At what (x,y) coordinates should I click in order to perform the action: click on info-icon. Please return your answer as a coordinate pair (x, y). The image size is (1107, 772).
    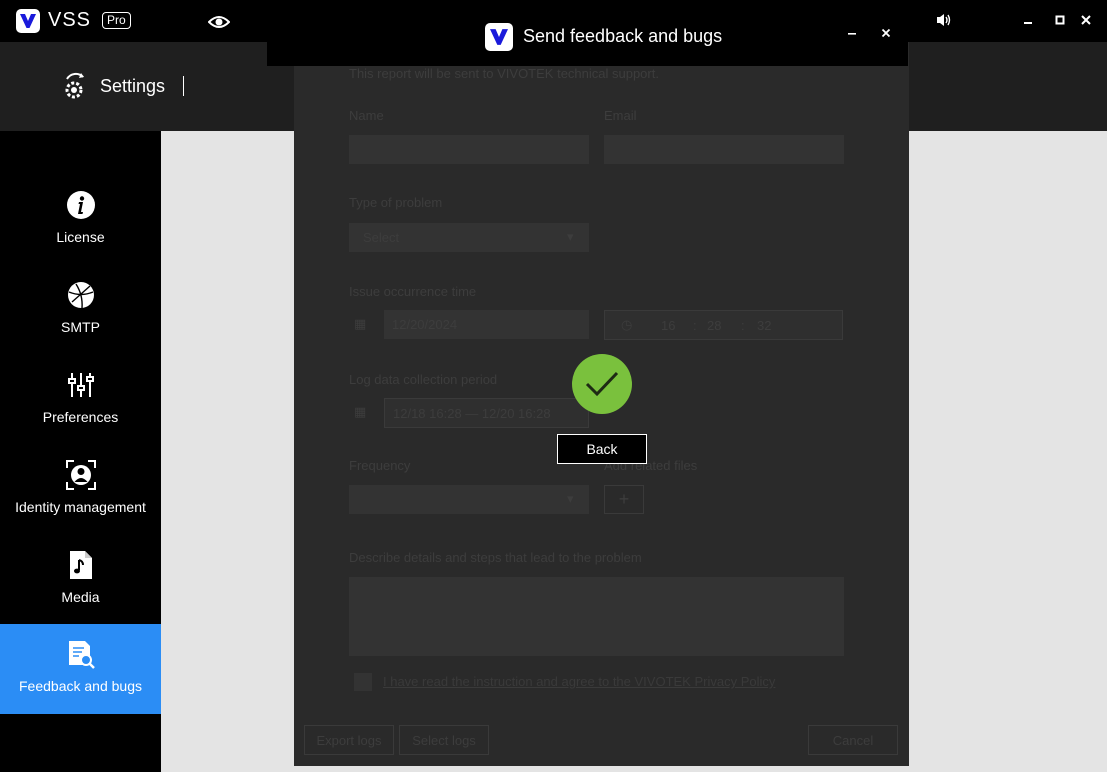
    Looking at the image, I should click on (81, 205).